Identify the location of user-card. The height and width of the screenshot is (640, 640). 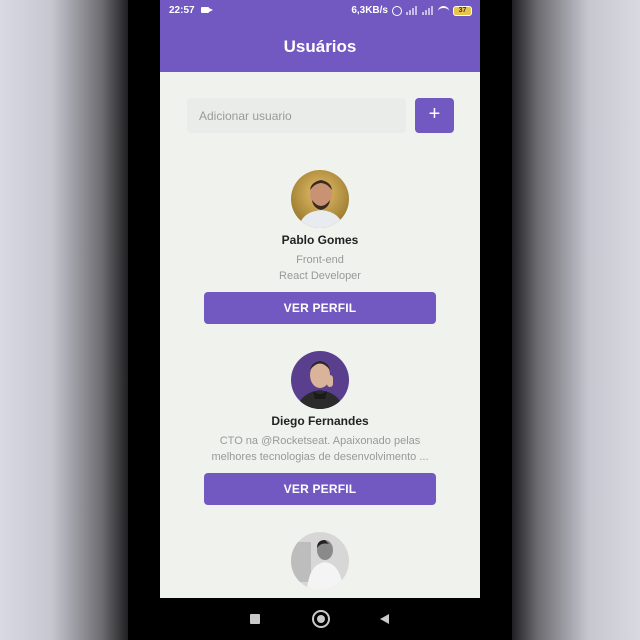
(320, 565).